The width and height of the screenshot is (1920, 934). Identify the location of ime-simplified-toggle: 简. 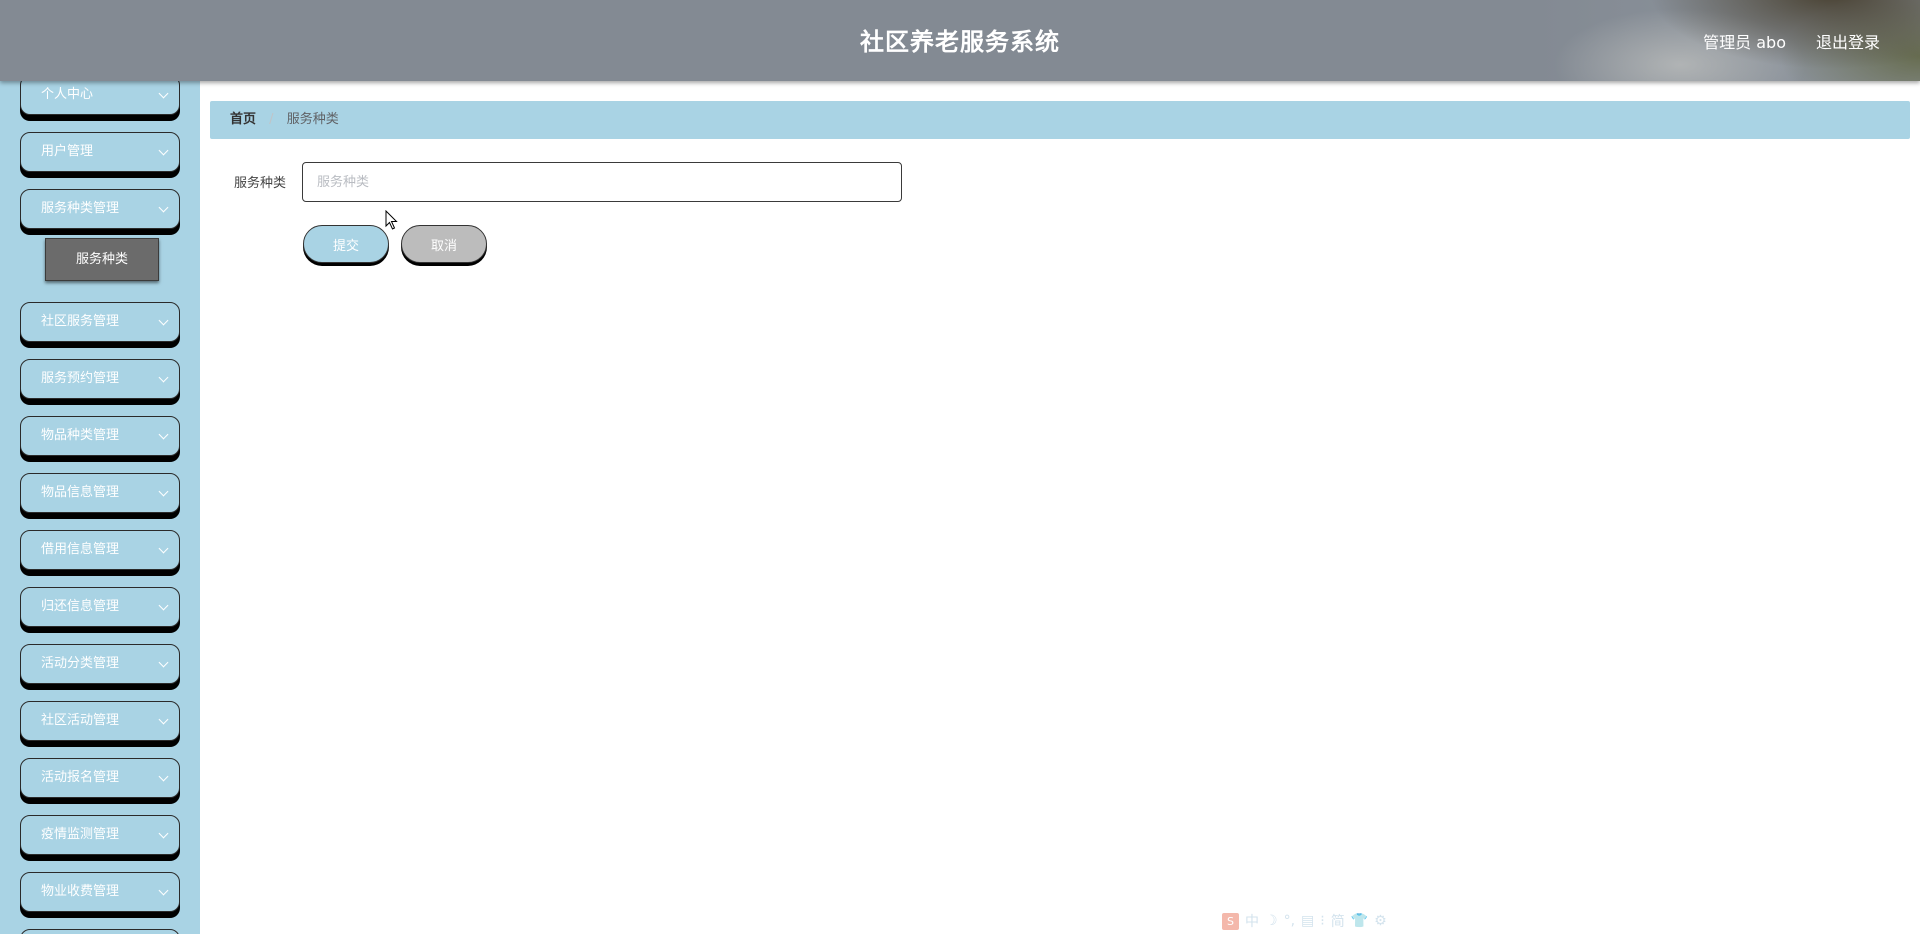
(1338, 921).